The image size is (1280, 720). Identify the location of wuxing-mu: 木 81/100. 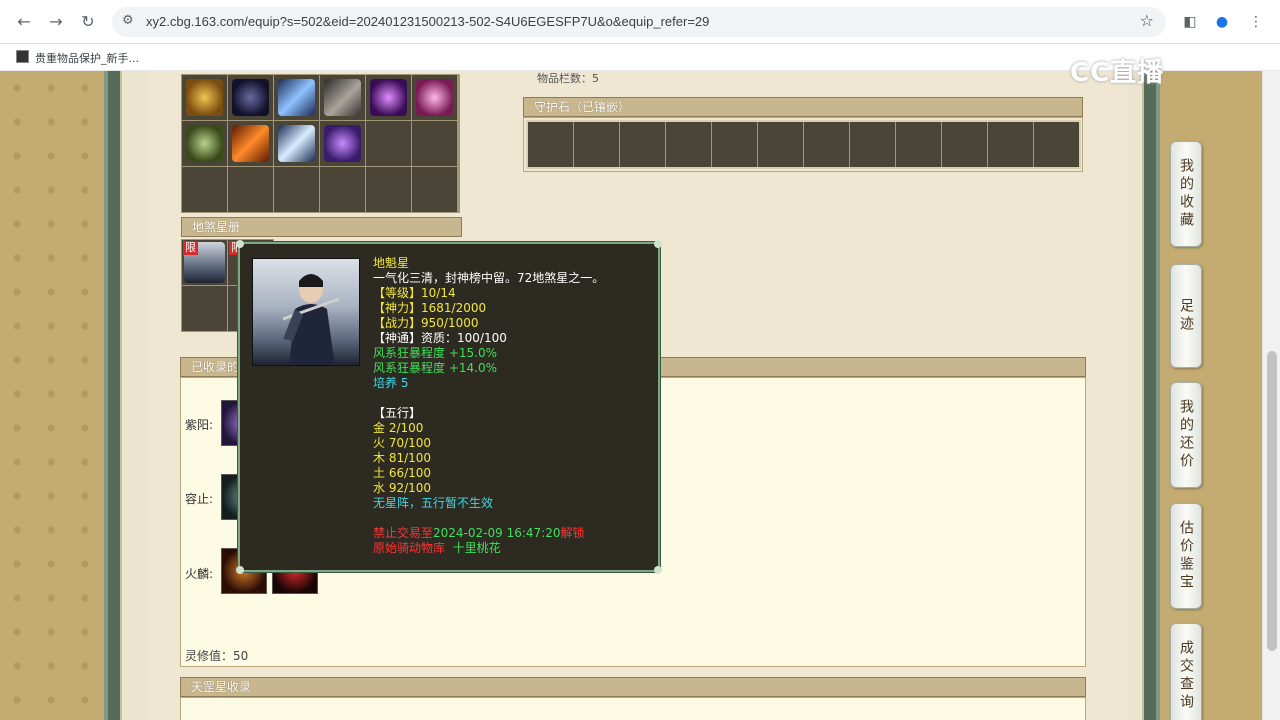
(402, 458).